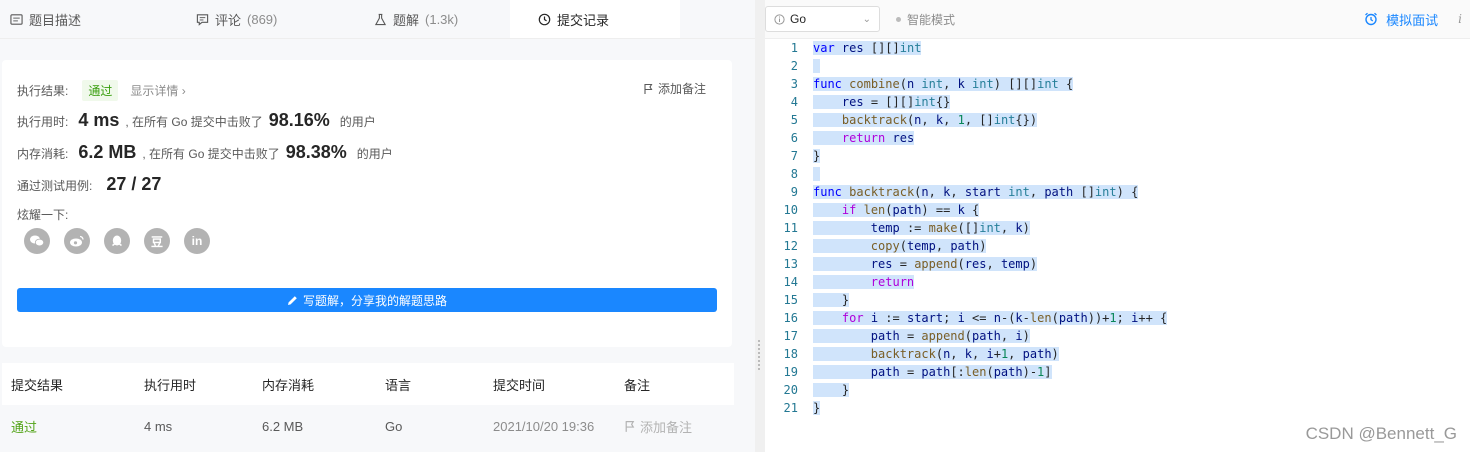 This screenshot has height=452, width=1470. I want to click on selected-text: func combine(n int, k int) [][]int {, so click(943, 84).